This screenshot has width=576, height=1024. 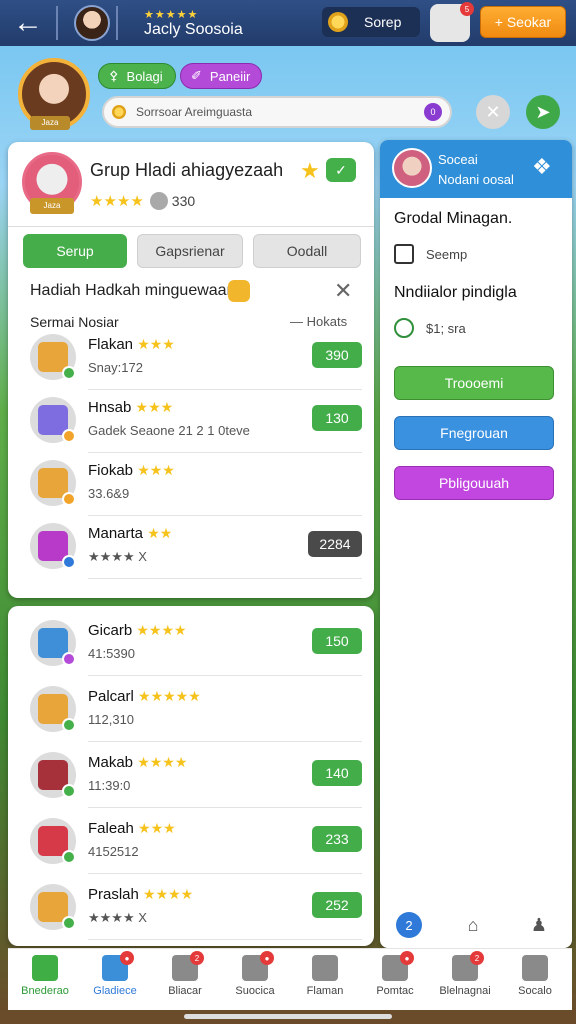 What do you see at coordinates (535, 991) in the screenshot?
I see `nav-label: Socalo` at bounding box center [535, 991].